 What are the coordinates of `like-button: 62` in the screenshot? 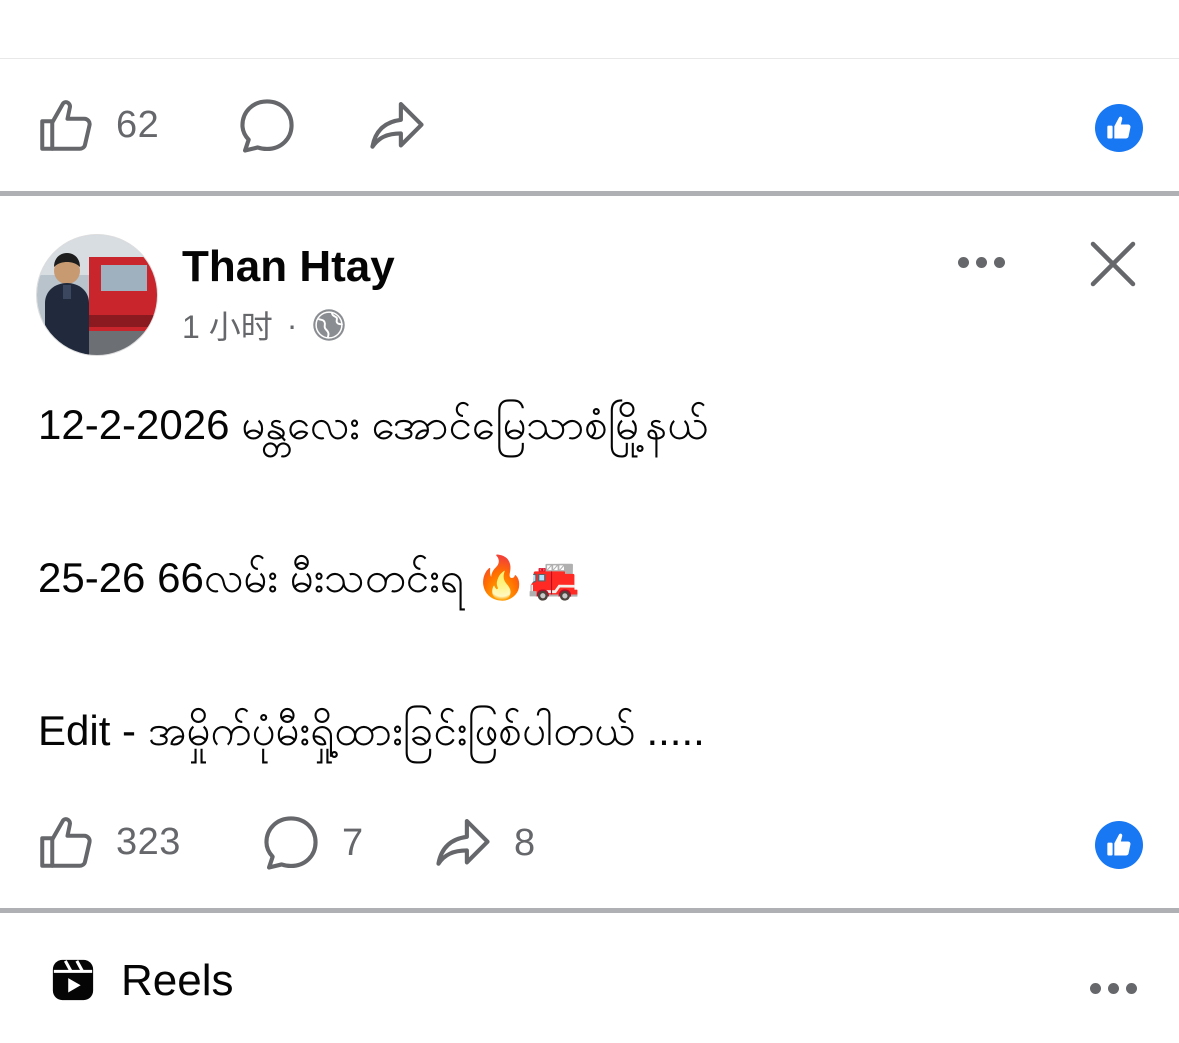 It's located at (97, 125).